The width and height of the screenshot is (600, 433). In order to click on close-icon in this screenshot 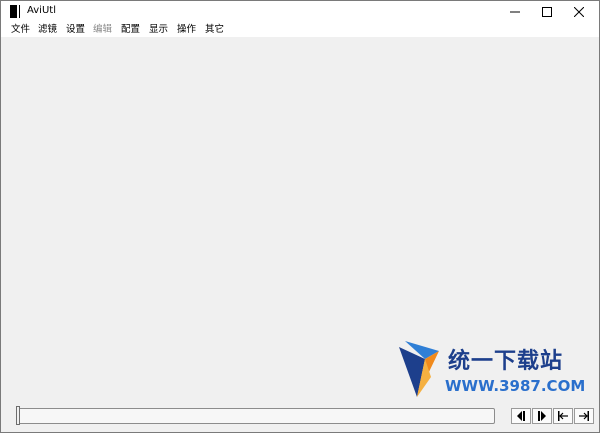, I will do `click(579, 12)`.